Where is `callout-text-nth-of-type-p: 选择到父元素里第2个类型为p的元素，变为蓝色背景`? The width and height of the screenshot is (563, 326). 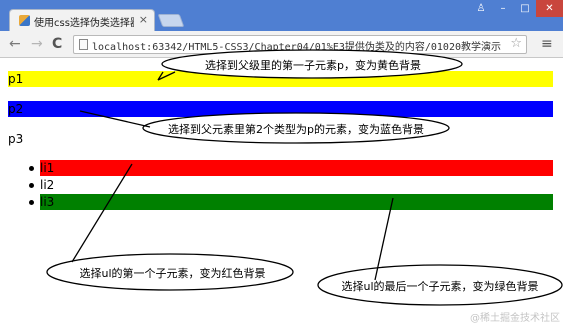 callout-text-nth-of-type-p: 选择到父元素里第2个类型为p的元素，变为蓝色背景 is located at coordinates (296, 129).